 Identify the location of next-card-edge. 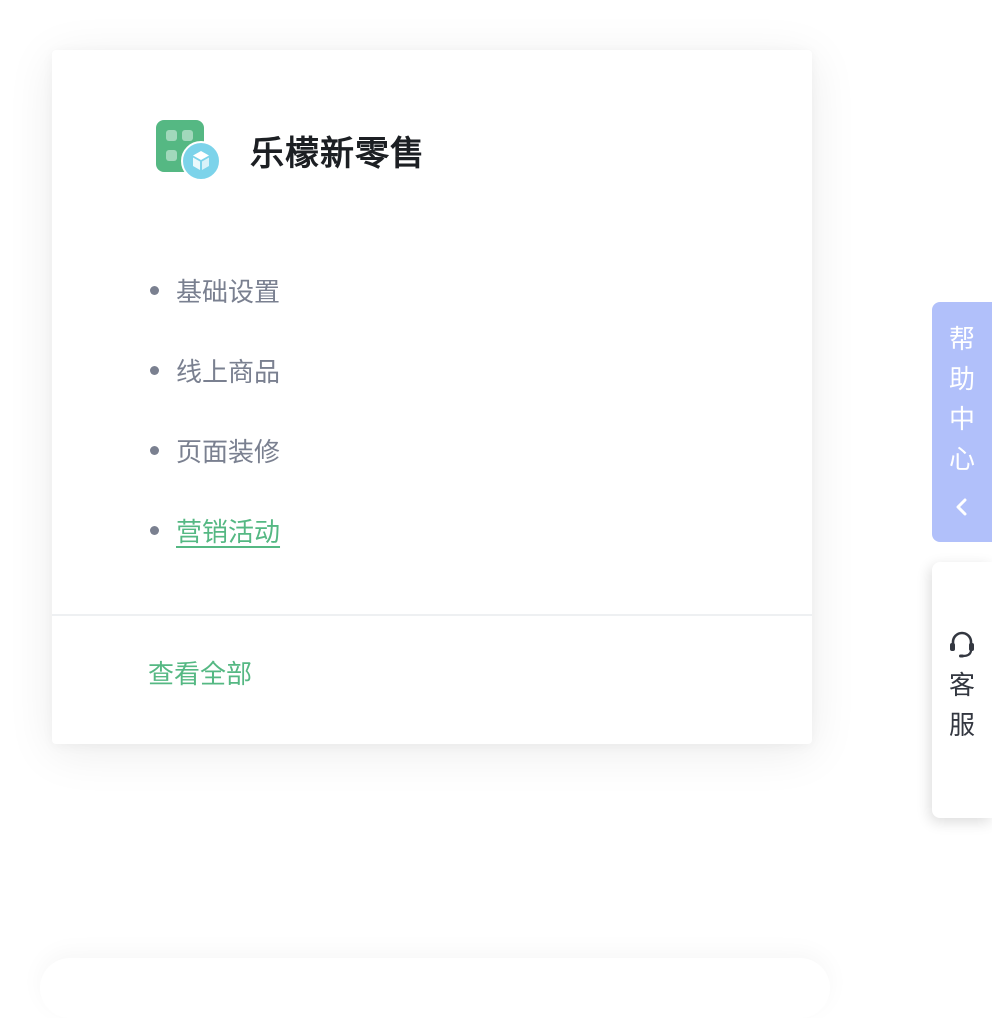
(435, 988).